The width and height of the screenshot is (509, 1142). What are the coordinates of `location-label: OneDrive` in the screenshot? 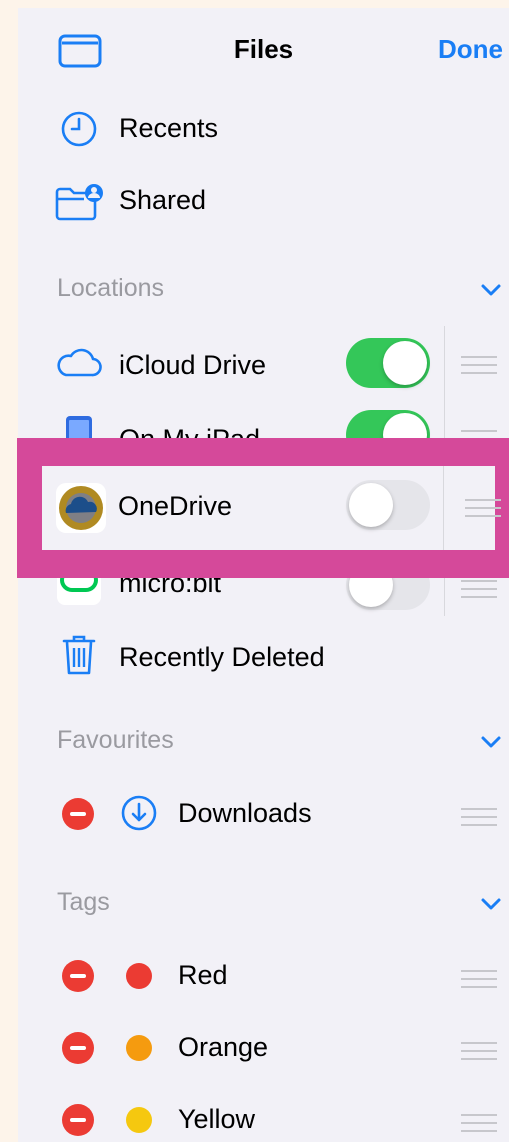 It's located at (175, 506).